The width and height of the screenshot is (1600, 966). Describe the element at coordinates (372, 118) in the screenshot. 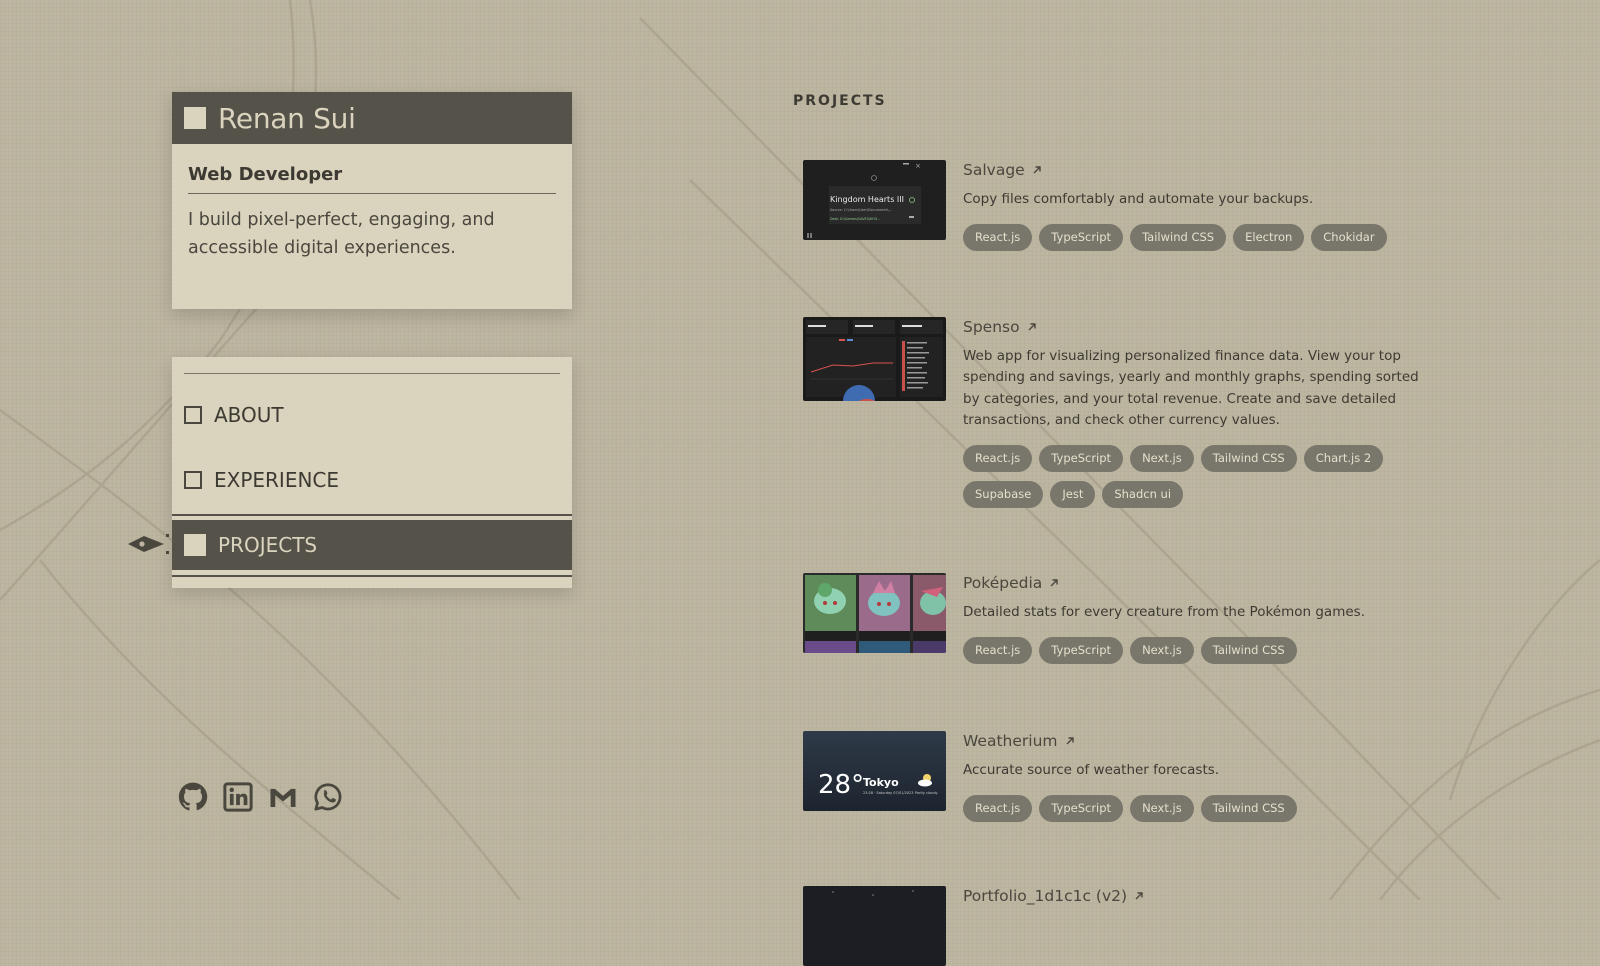

I see `profile-header: Renan Sui` at that location.